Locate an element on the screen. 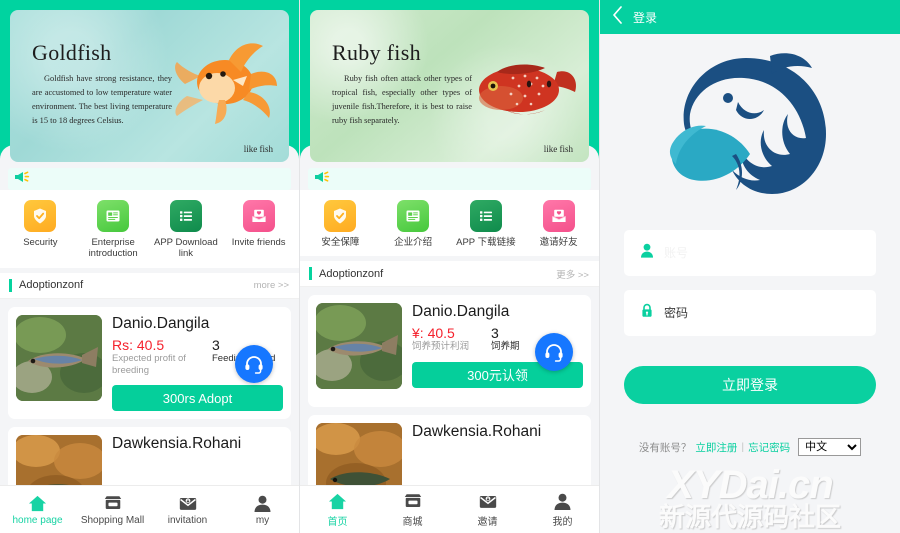 Image resolution: width=900 pixels, height=533 pixels. tab-label: home page is located at coordinates (37, 520).